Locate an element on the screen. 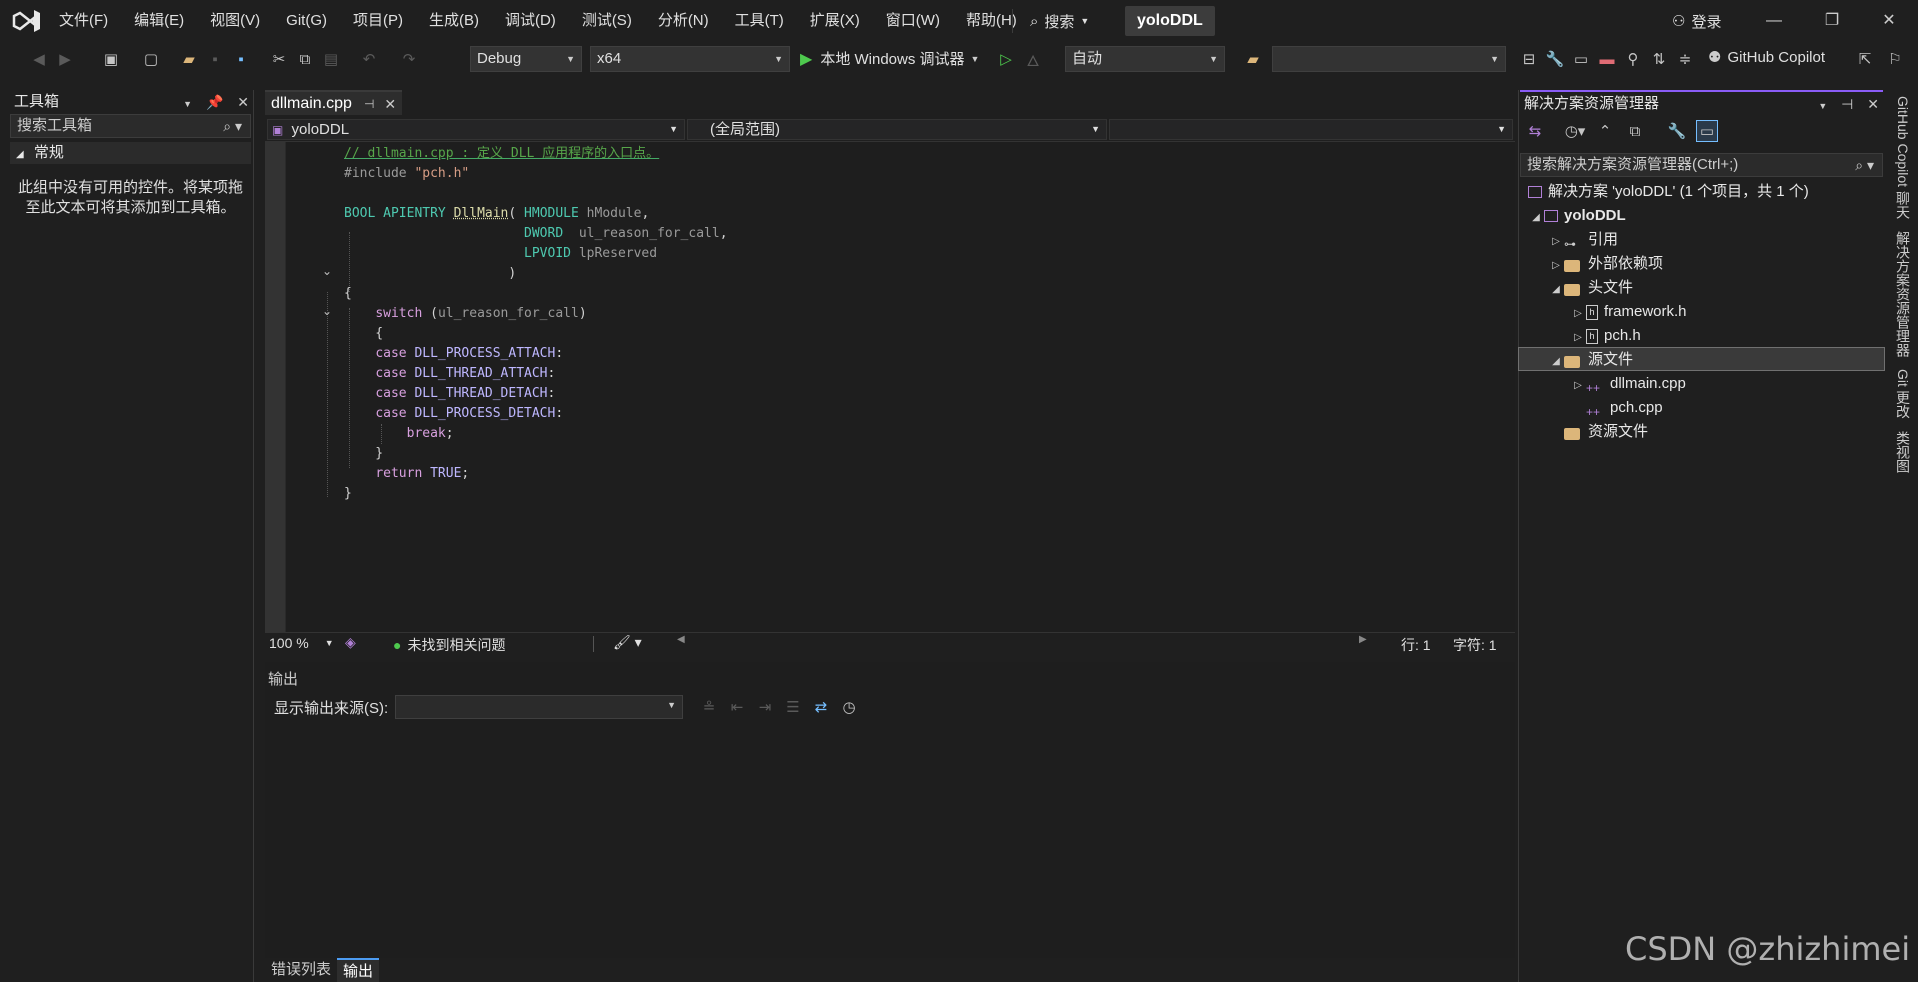 This screenshot has width=1918, height=982. vtab-class-view: 类视图 is located at coordinates (1903, 452).